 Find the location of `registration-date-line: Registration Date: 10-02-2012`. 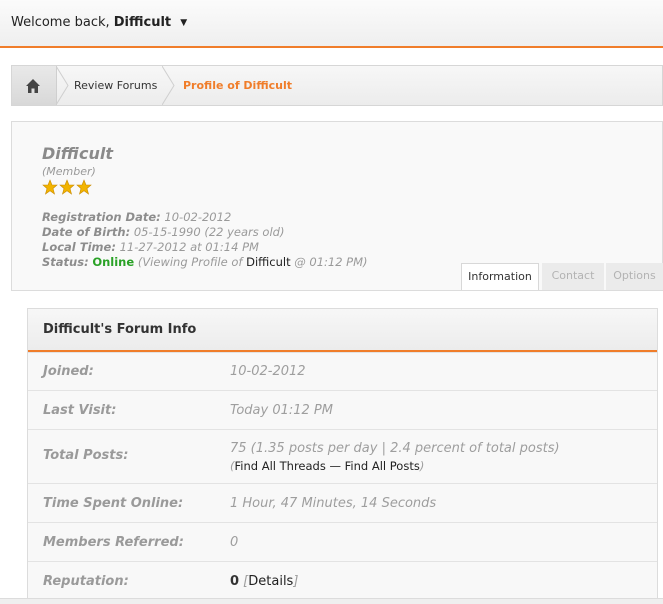

registration-date-line: Registration Date: 10-02-2012 is located at coordinates (136, 217).